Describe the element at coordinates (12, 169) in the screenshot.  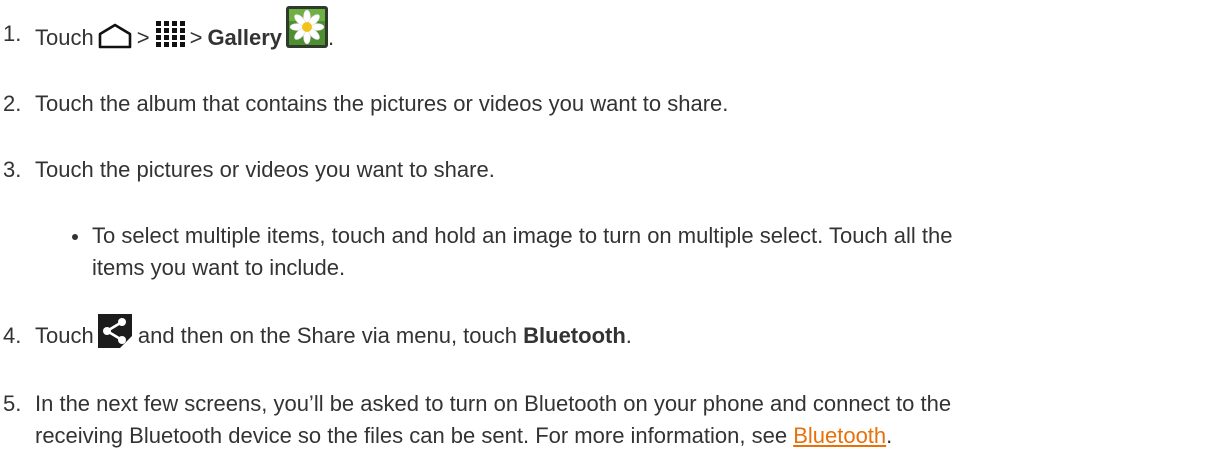
I see `step-number: 3.` at that location.